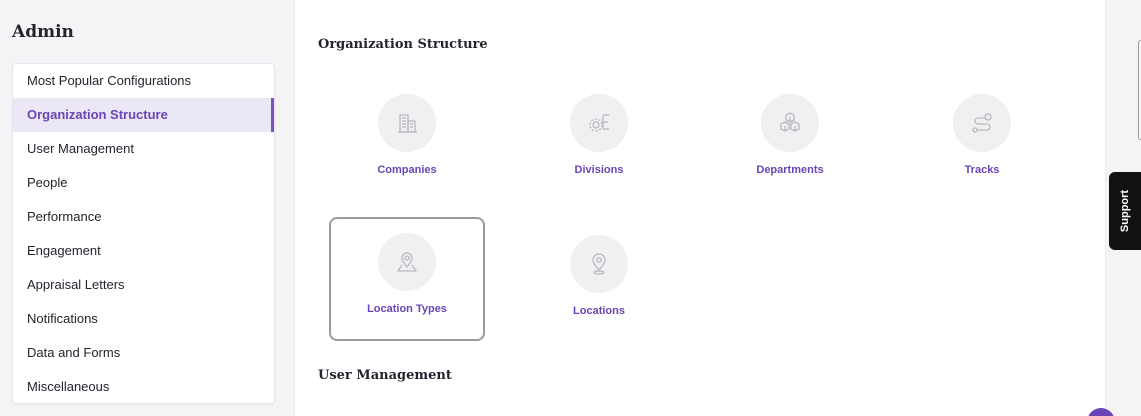 This screenshot has height=416, width=1141. I want to click on map-pin-area-icon, so click(407, 262).